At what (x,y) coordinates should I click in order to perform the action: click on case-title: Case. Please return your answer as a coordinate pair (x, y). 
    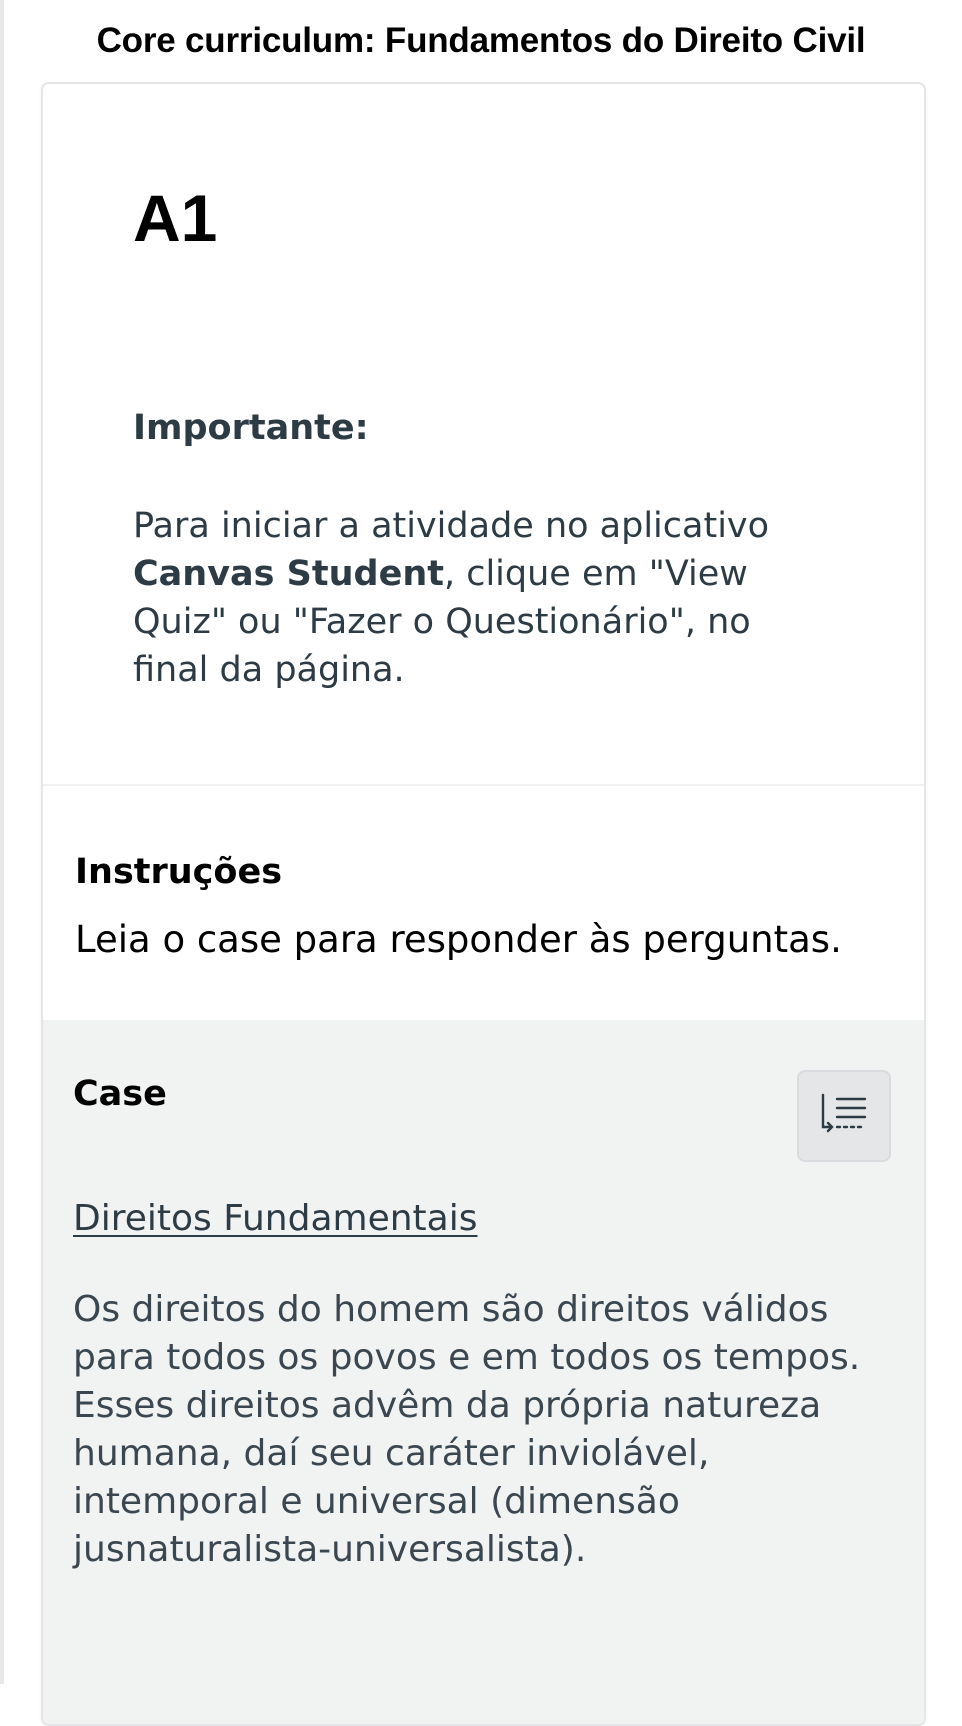
    Looking at the image, I should click on (120, 1094).